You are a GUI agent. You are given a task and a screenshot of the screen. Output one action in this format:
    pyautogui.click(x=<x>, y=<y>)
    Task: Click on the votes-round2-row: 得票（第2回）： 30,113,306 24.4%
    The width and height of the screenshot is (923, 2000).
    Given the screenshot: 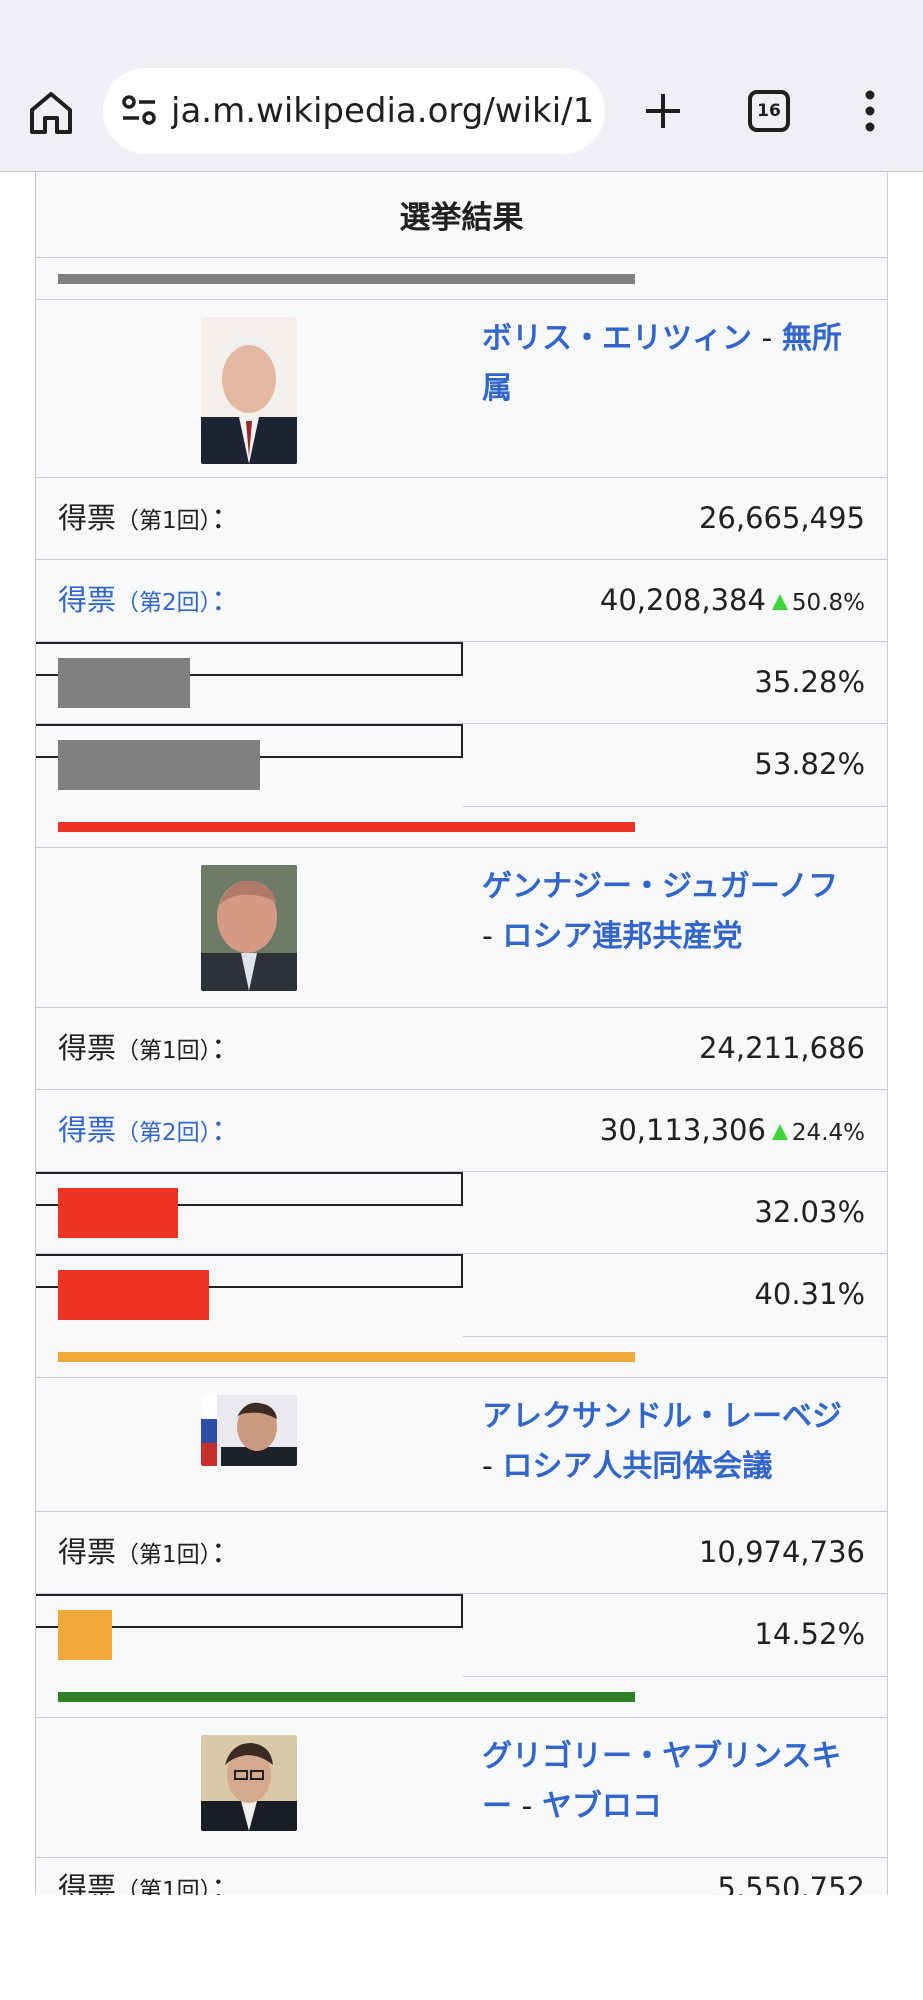 What is the action you would take?
    pyautogui.click(x=461, y=1131)
    